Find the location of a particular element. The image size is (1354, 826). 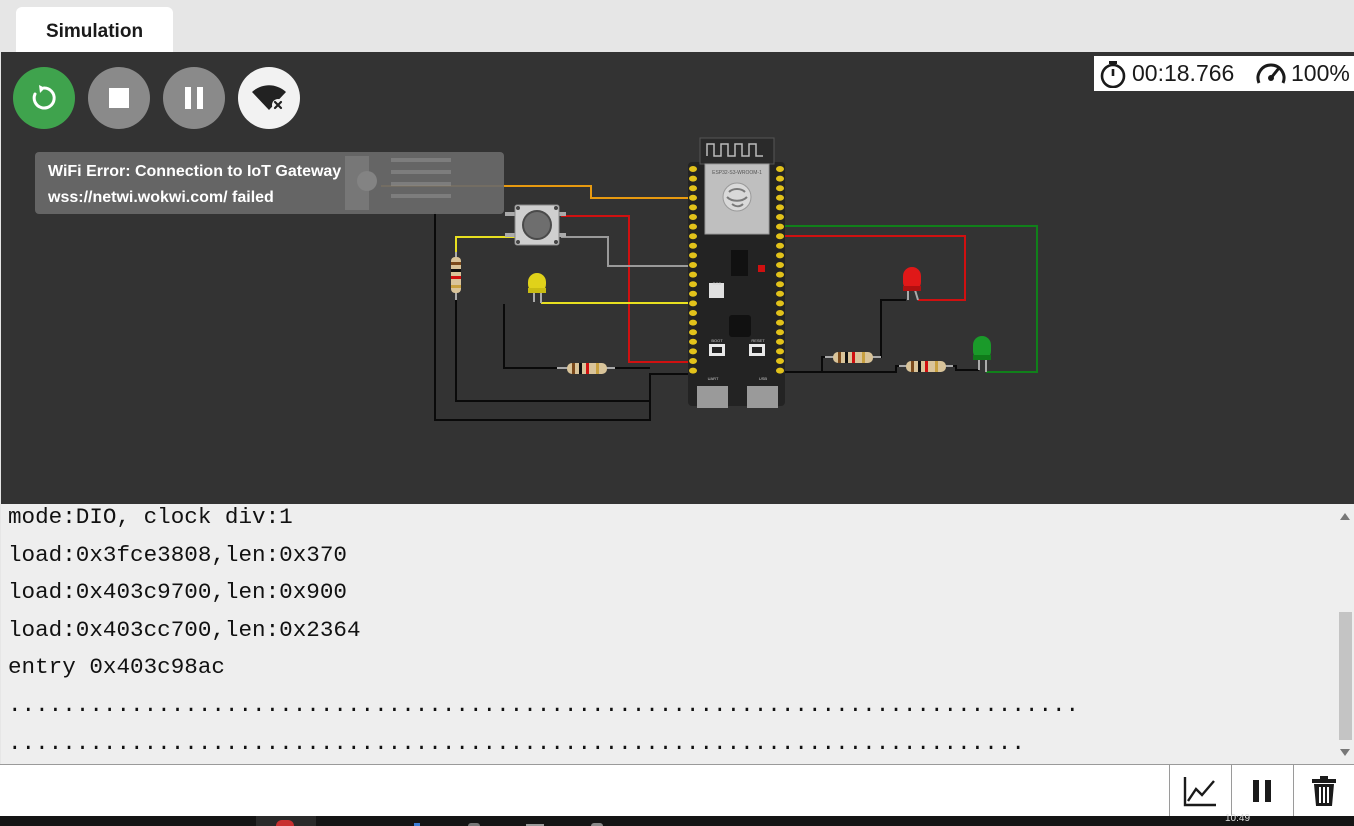

speedometer-icon is located at coordinates (1271, 73).